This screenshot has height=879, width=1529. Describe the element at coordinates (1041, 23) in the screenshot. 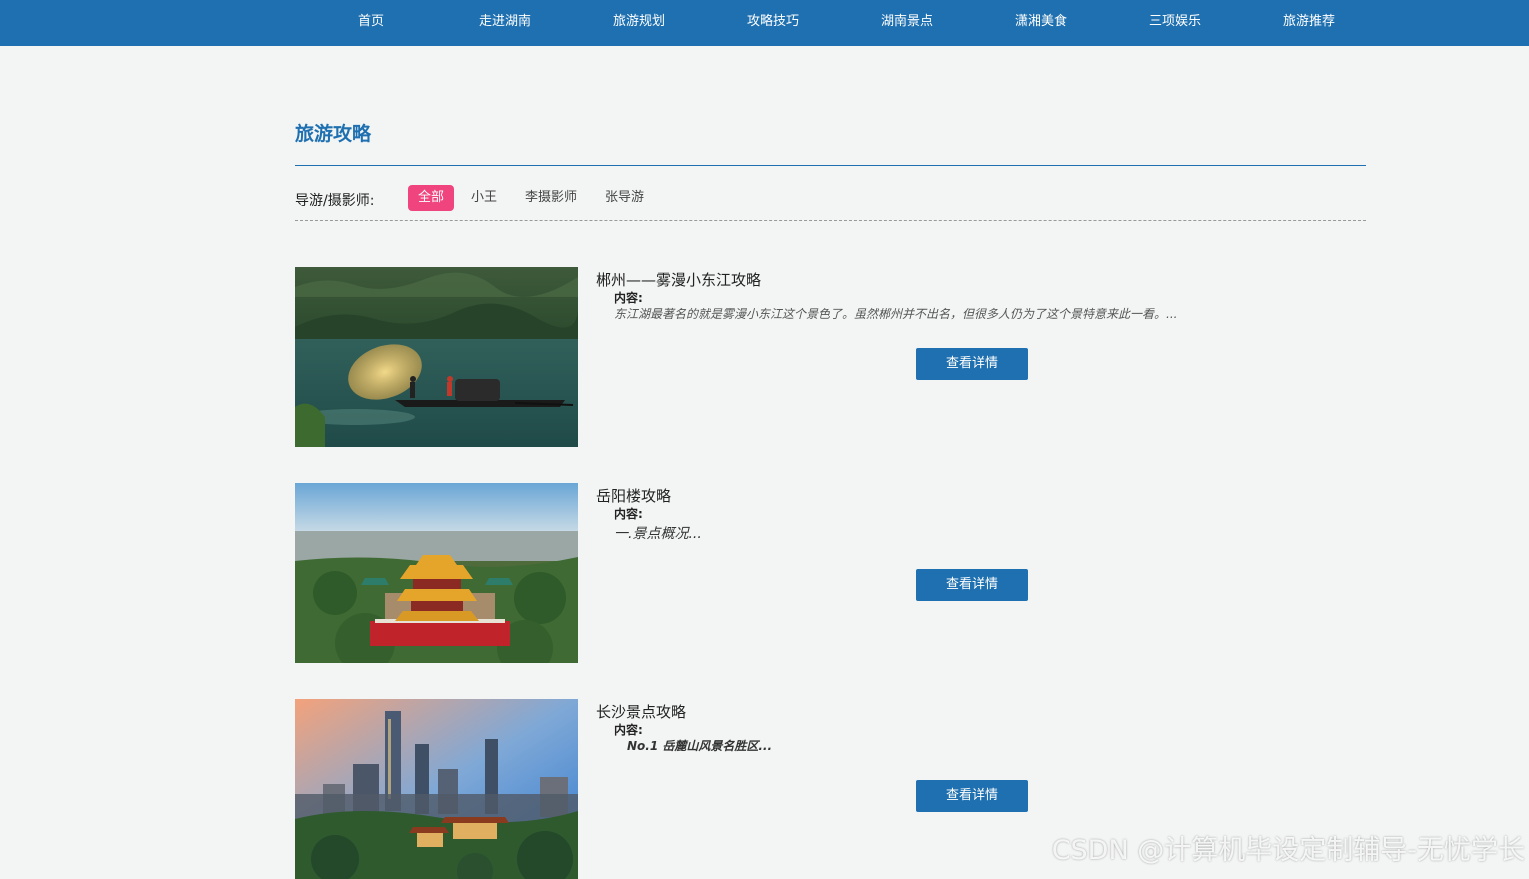

I see `nav-item-food: 潇湘美食` at that location.